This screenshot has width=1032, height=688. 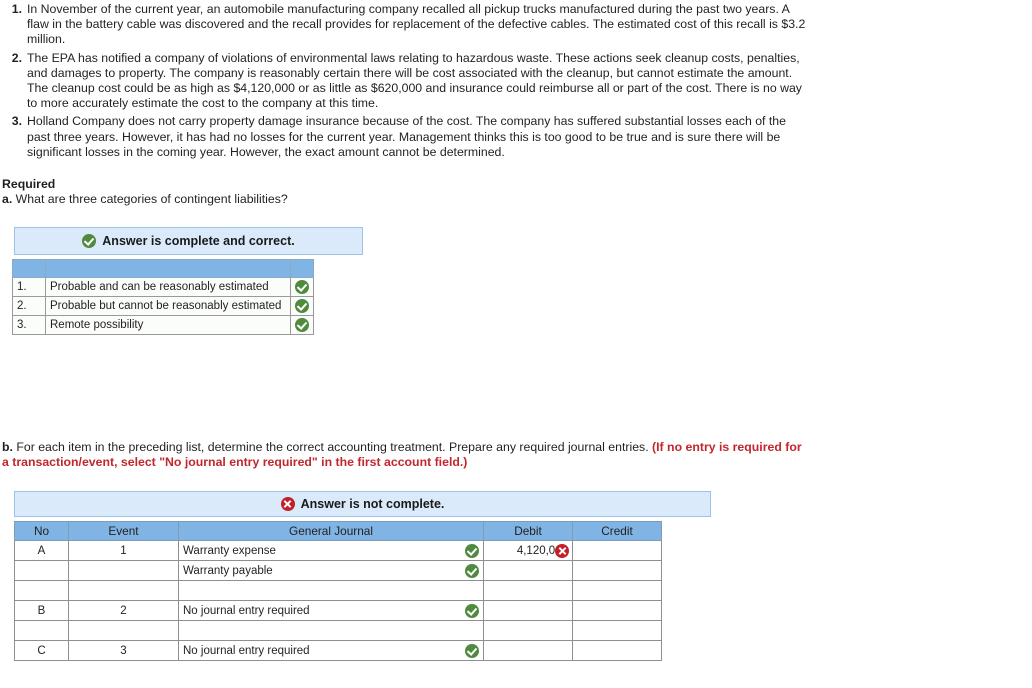 What do you see at coordinates (16, 57) in the screenshot?
I see `list-item-number: 2.` at bounding box center [16, 57].